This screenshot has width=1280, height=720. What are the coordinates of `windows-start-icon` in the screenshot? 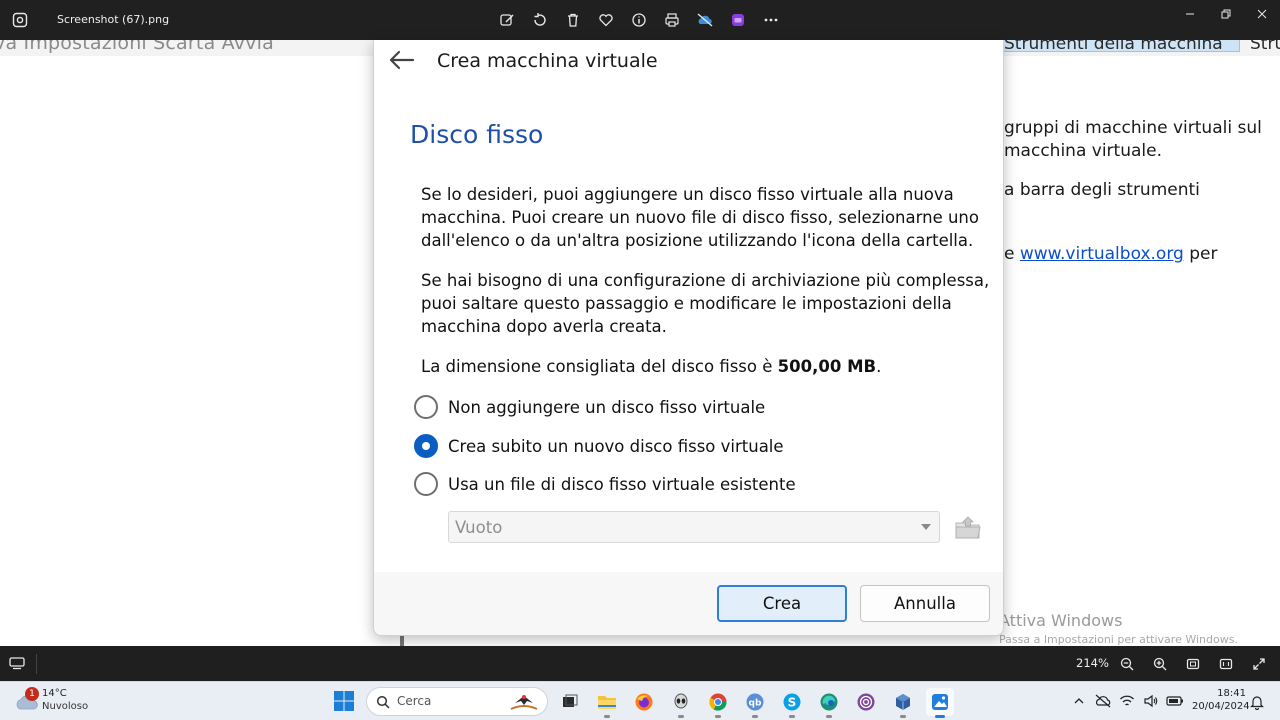 It's located at (344, 701).